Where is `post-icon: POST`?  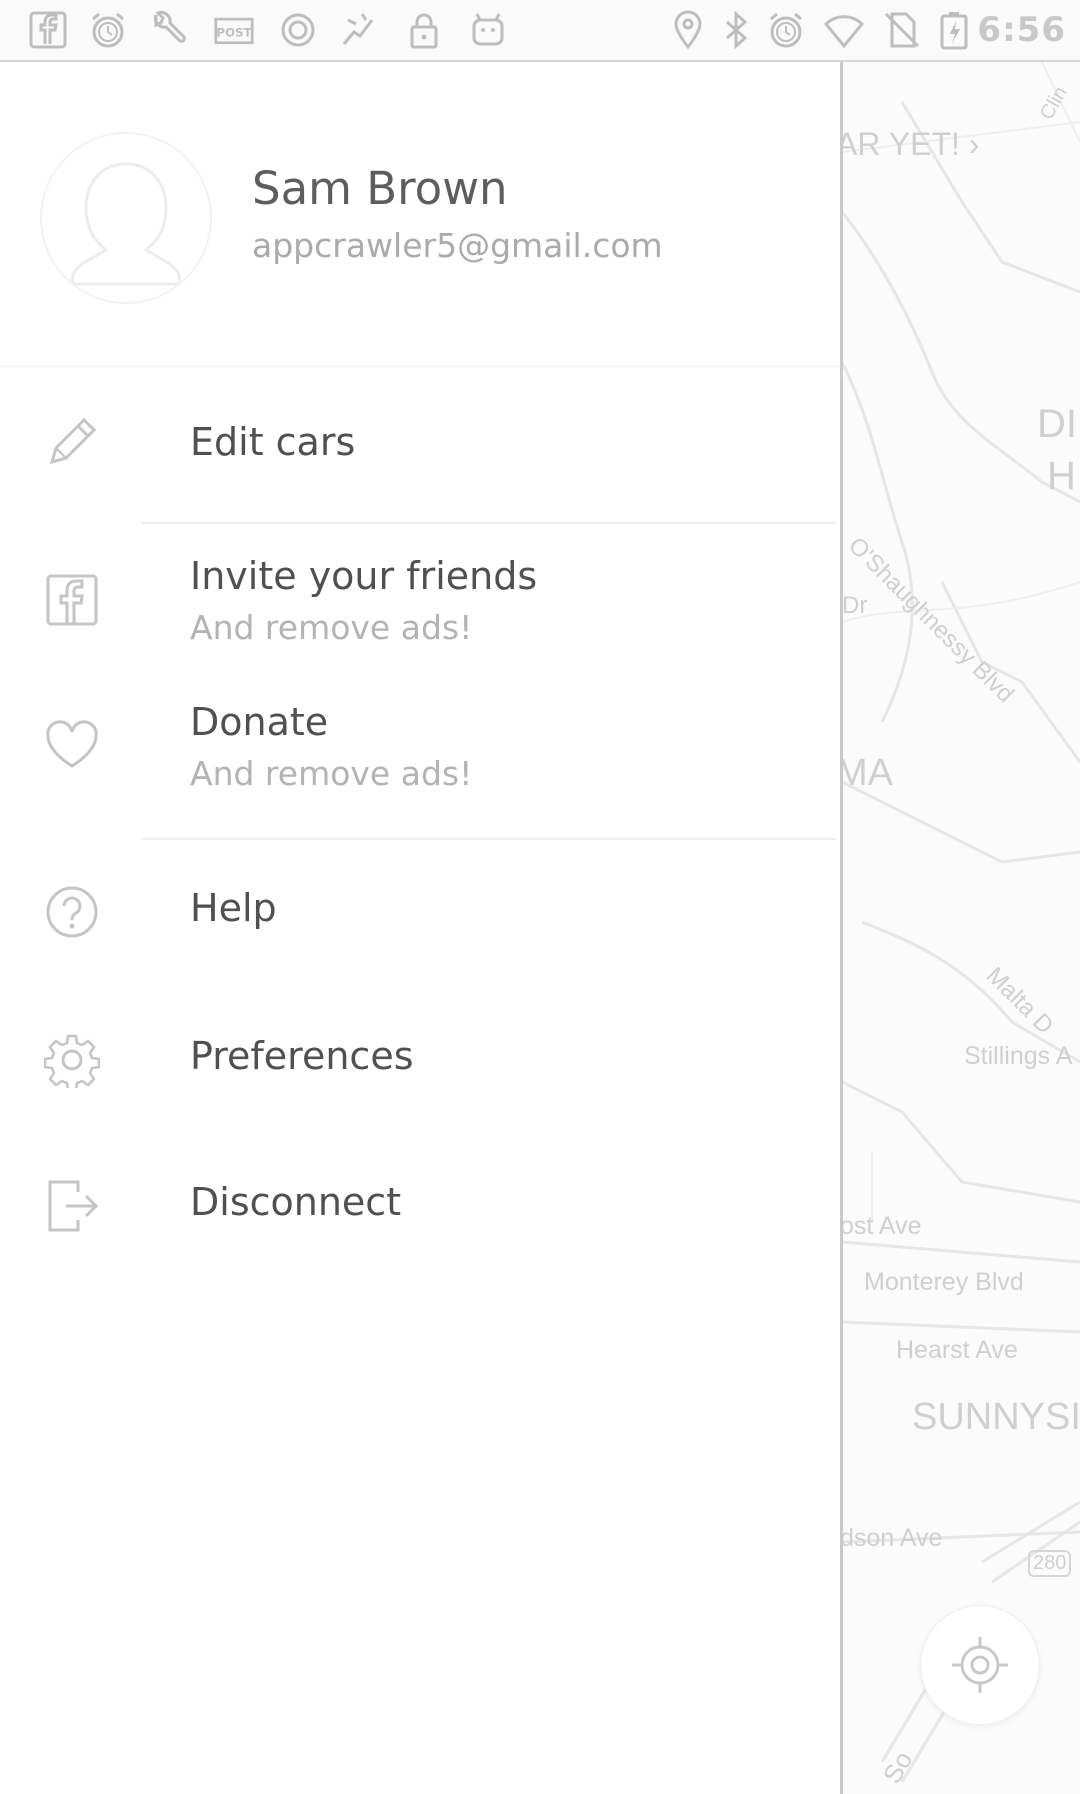
post-icon: POST is located at coordinates (236, 30).